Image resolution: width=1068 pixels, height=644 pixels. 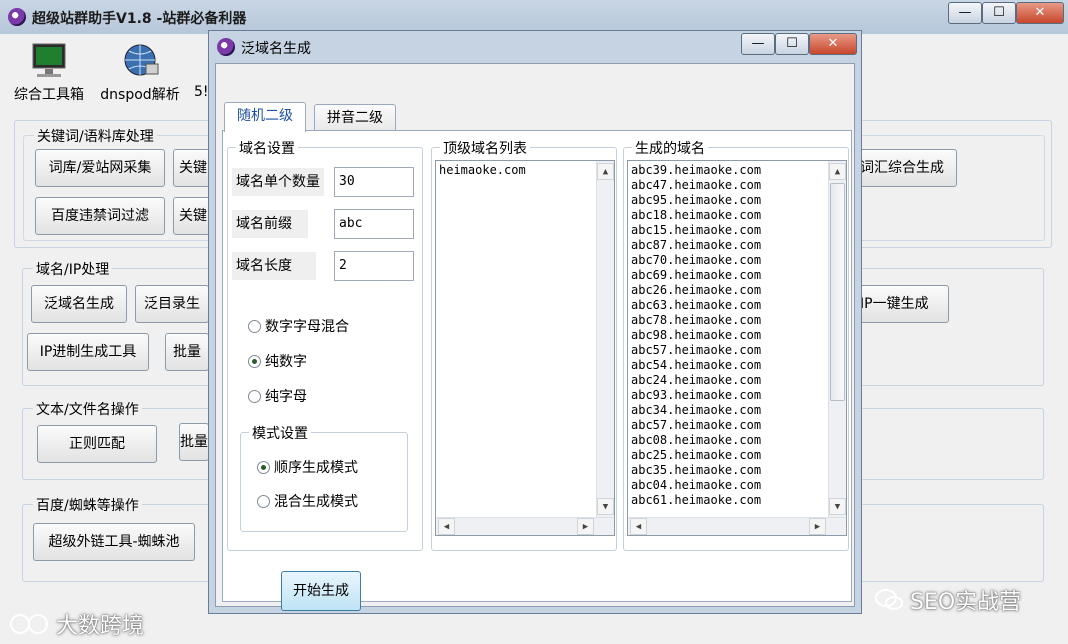 I want to click on generated-domain-item: abc63.heimaoke.com, so click(x=737, y=305).